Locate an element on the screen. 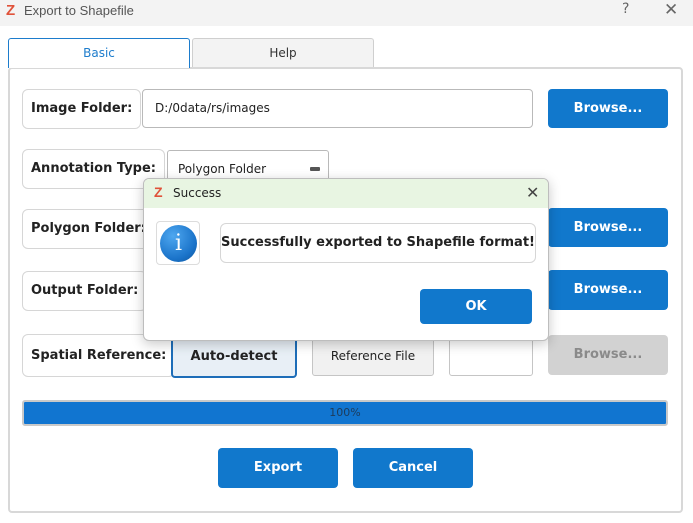  window-titlebar: Z Export to Shapefile ? ✕ is located at coordinates (346, 13).